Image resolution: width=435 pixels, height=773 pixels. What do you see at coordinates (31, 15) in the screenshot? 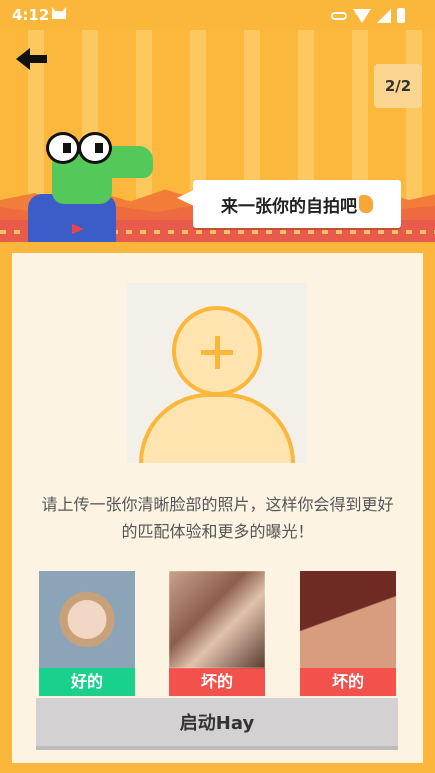
I see `status-time: 4:12` at bounding box center [31, 15].